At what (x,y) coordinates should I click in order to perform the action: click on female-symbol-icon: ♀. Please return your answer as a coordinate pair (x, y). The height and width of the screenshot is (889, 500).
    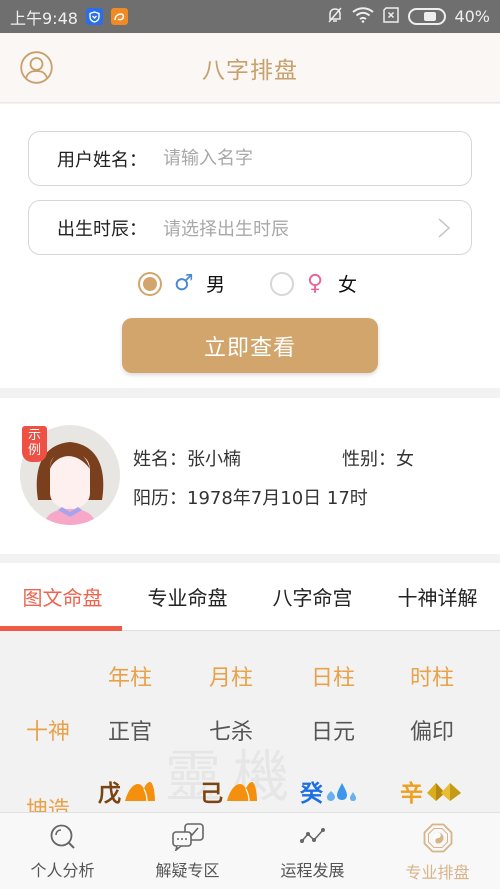
    Looking at the image, I should click on (315, 283).